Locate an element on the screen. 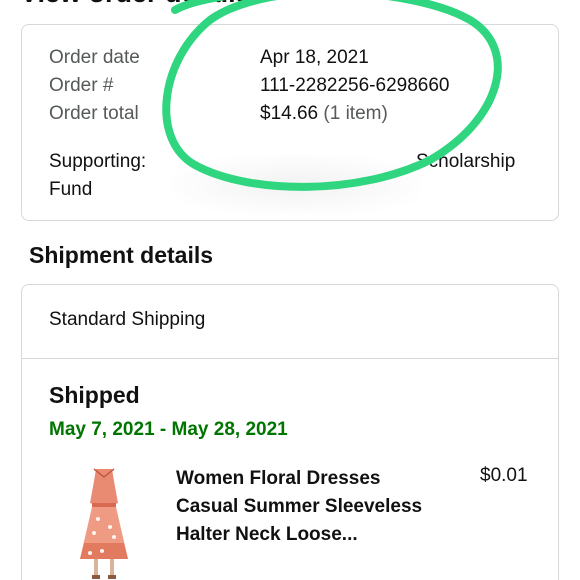  supporting-charity-name: Scholarship is located at coordinates (466, 161).